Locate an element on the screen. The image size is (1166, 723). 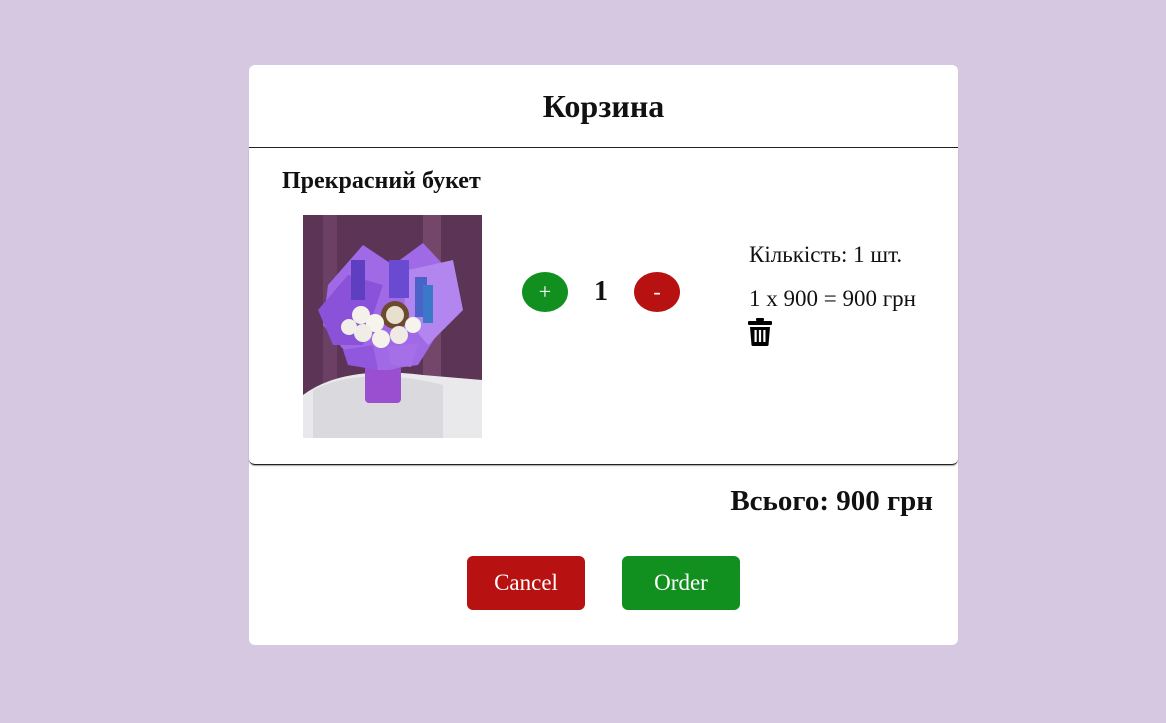
modal-header: Корзина is located at coordinates (603, 106).